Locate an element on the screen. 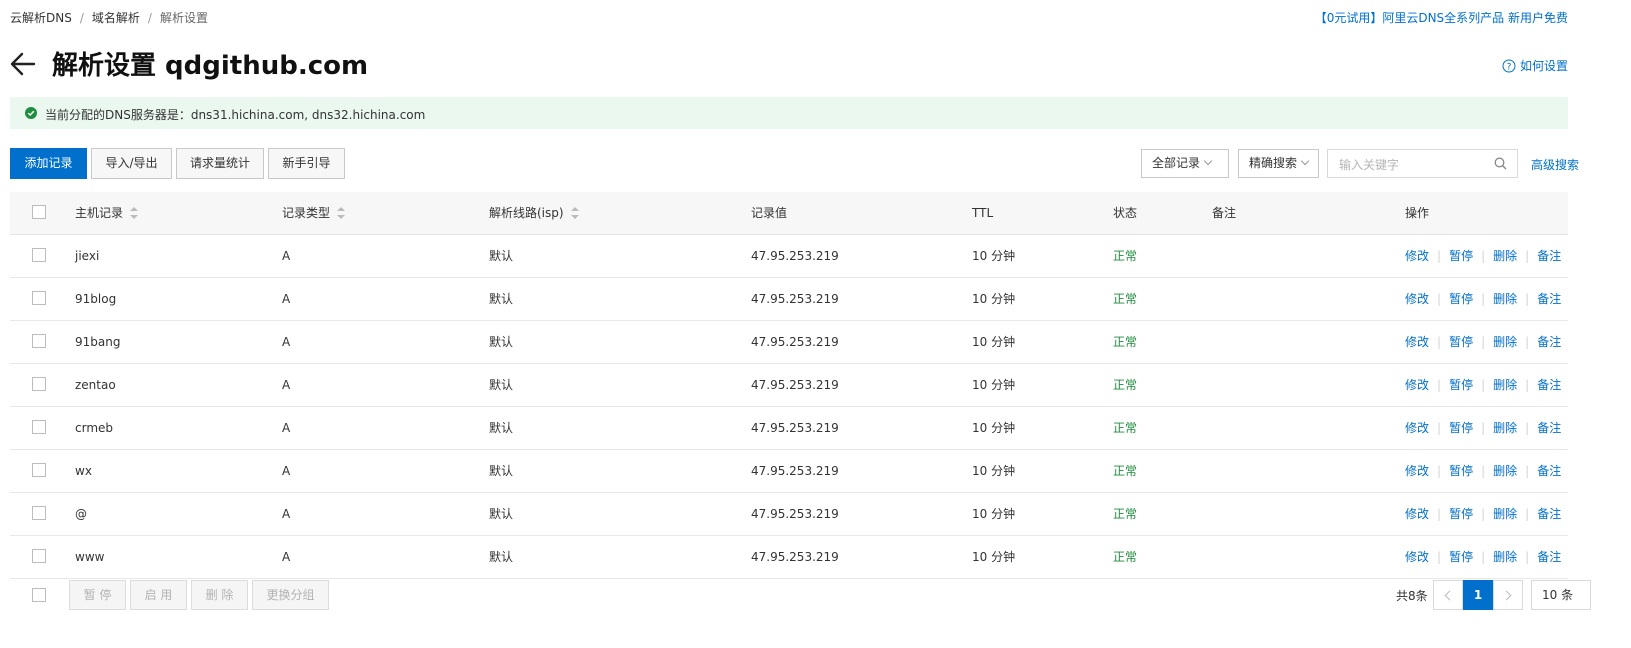 This screenshot has width=1631, height=648. column-header-ops: 操作 is located at coordinates (1417, 213).